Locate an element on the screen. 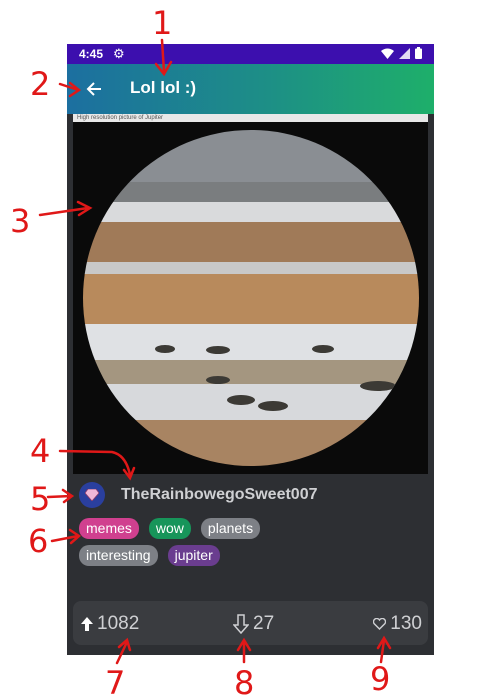 The width and height of the screenshot is (500, 700). author-row: TheRainbowegoSweet007 is located at coordinates (198, 495).